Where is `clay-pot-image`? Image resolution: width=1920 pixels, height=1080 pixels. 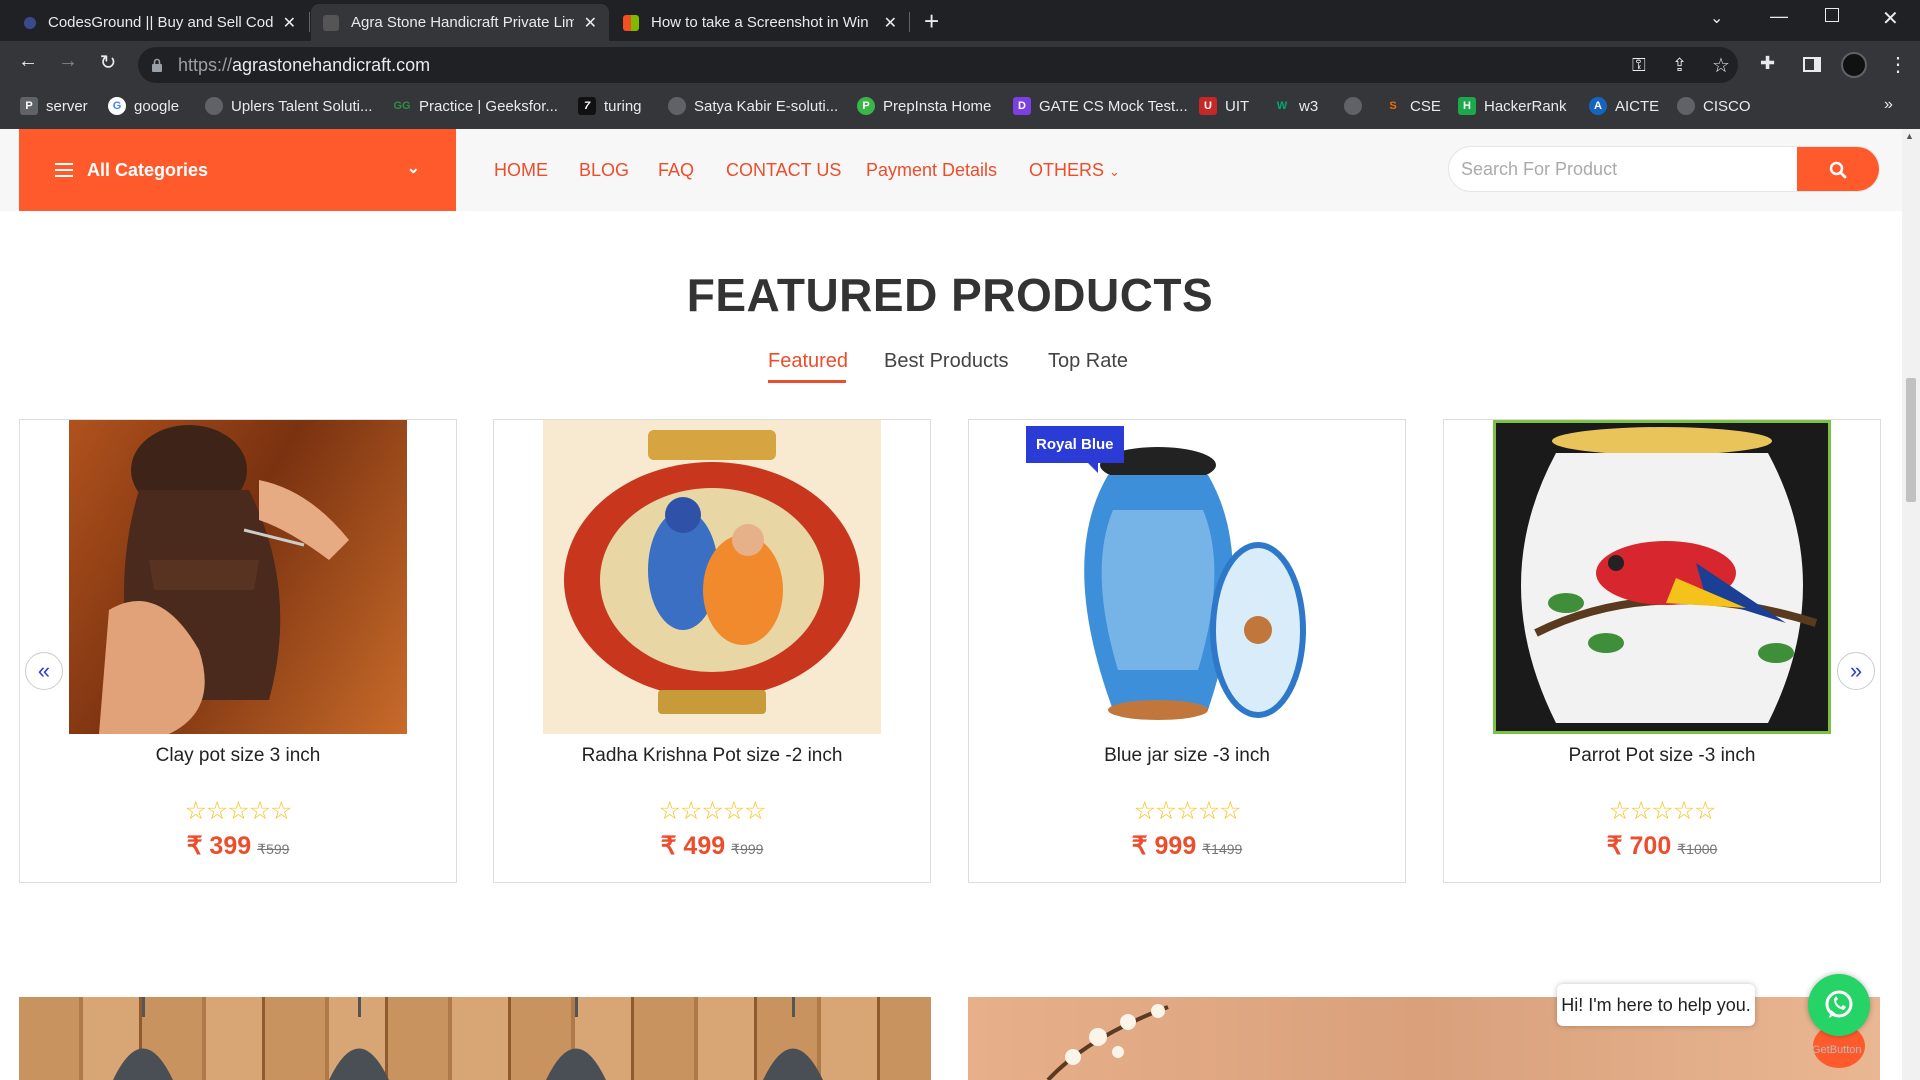 clay-pot-image is located at coordinates (238, 577).